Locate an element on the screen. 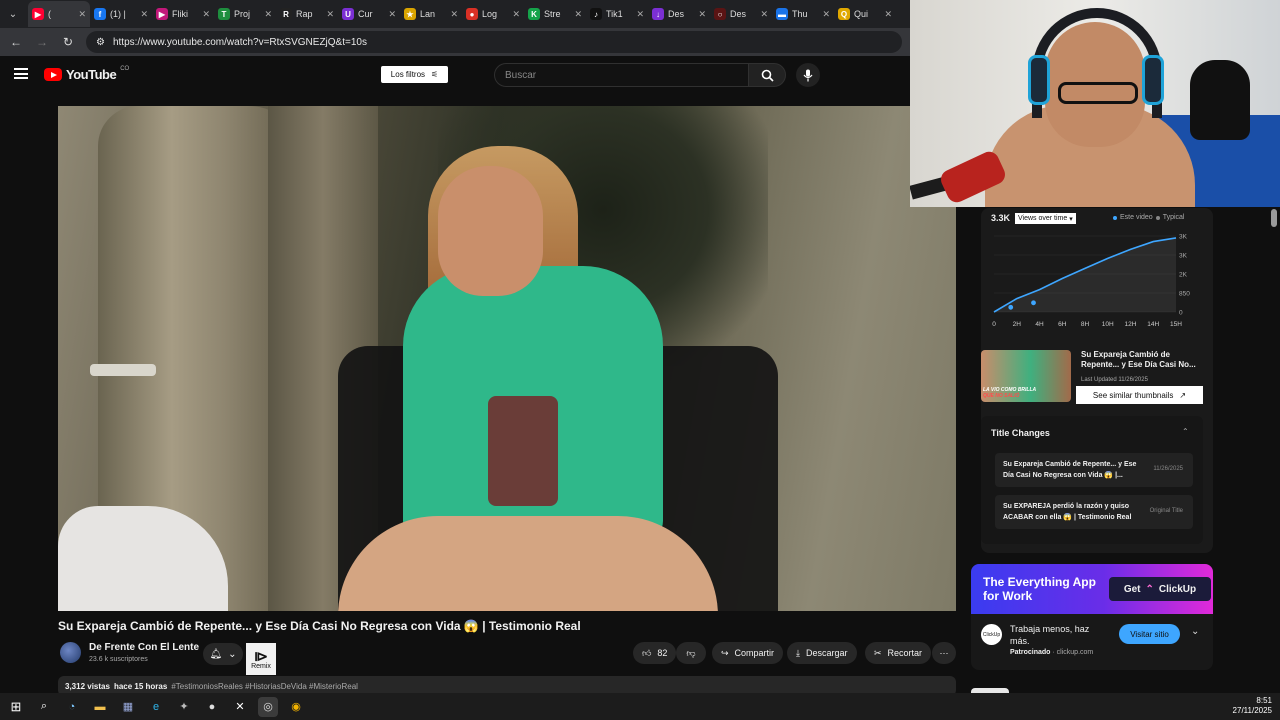 The width and height of the screenshot is (1280, 720). tab-label: Log is located at coordinates (490, 14).